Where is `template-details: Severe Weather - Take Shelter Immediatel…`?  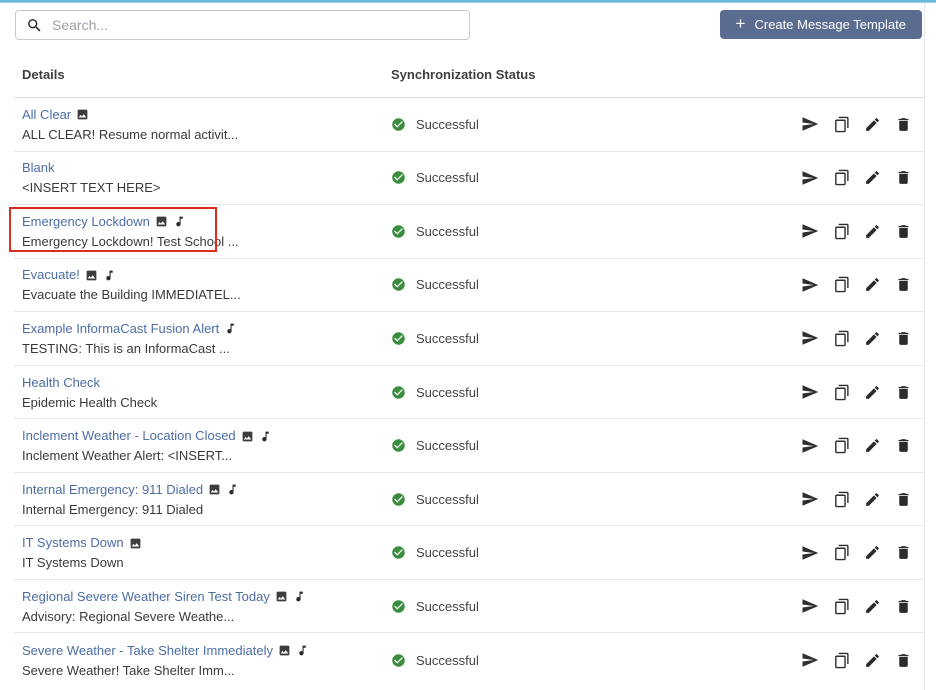
template-details: Severe Weather - Take Shelter Immediatel… is located at coordinates (199, 660).